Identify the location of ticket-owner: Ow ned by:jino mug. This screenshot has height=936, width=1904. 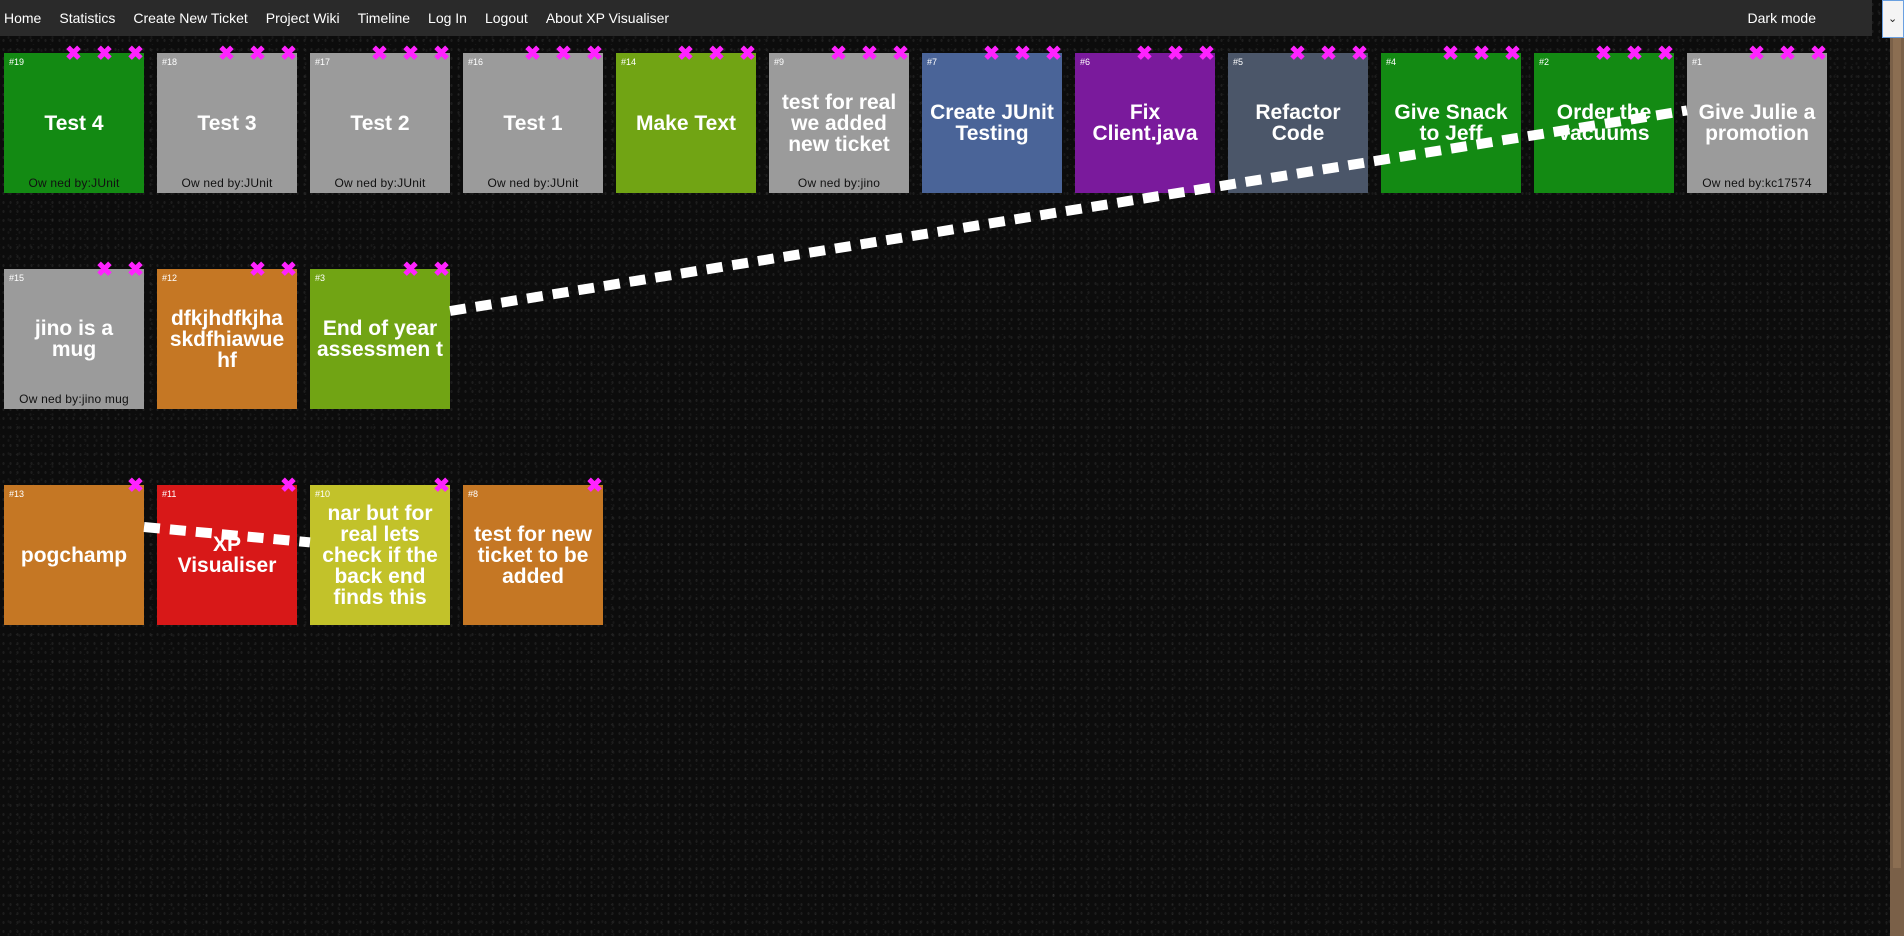
(74, 399).